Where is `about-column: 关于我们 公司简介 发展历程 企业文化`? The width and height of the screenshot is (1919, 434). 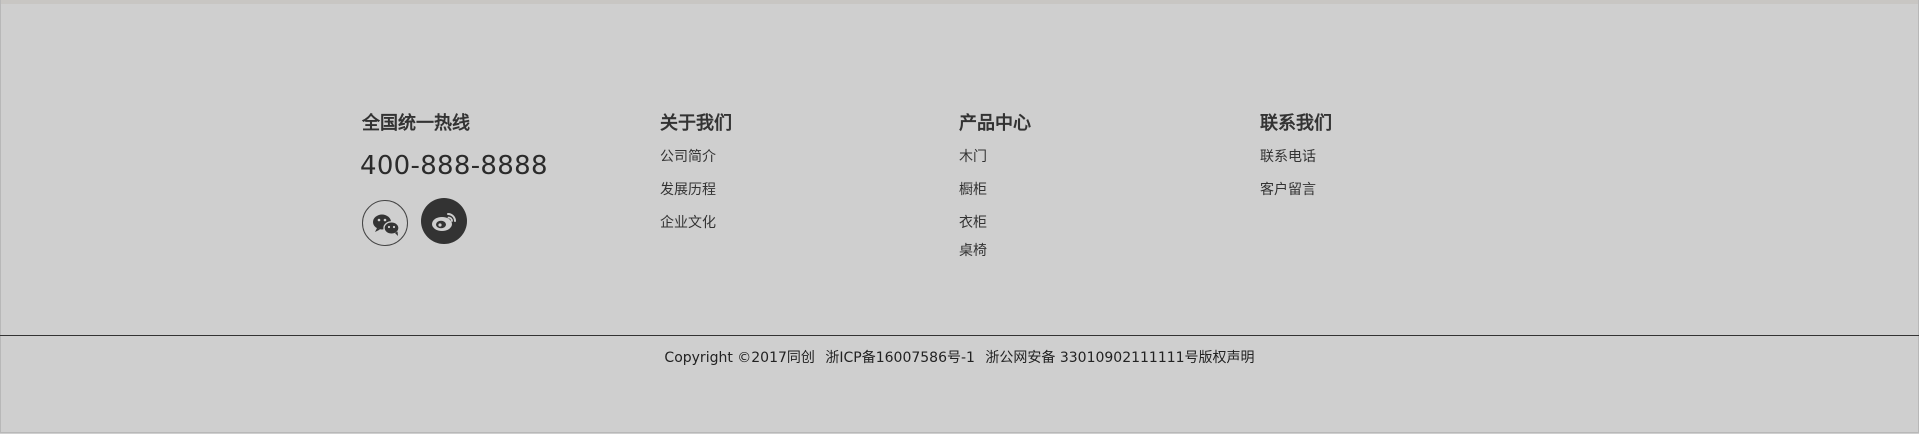 about-column: 关于我们 公司简介 发展历程 企业文化 is located at coordinates (696, 179).